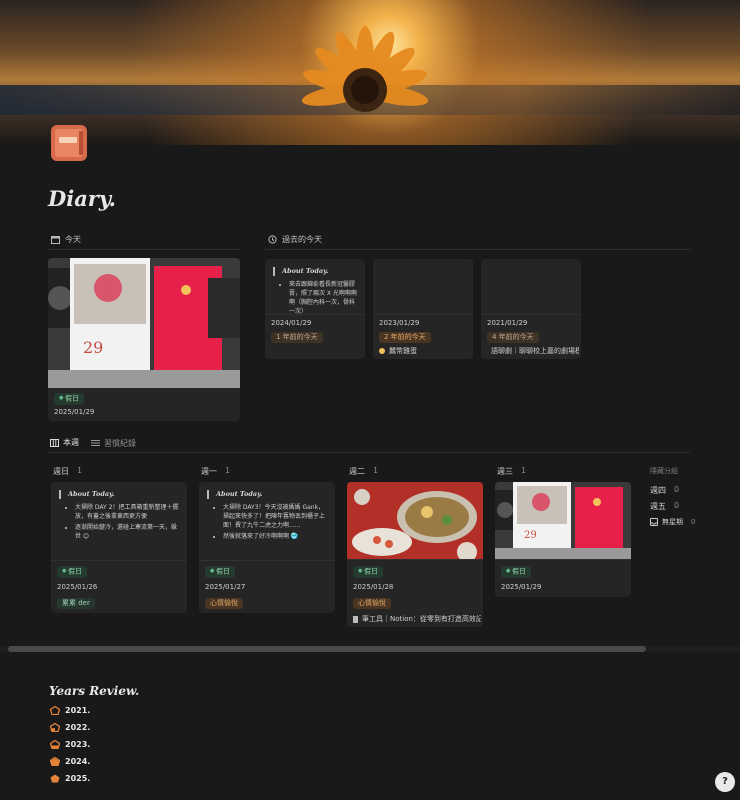  I want to click on calendar-icon, so click(55, 240).